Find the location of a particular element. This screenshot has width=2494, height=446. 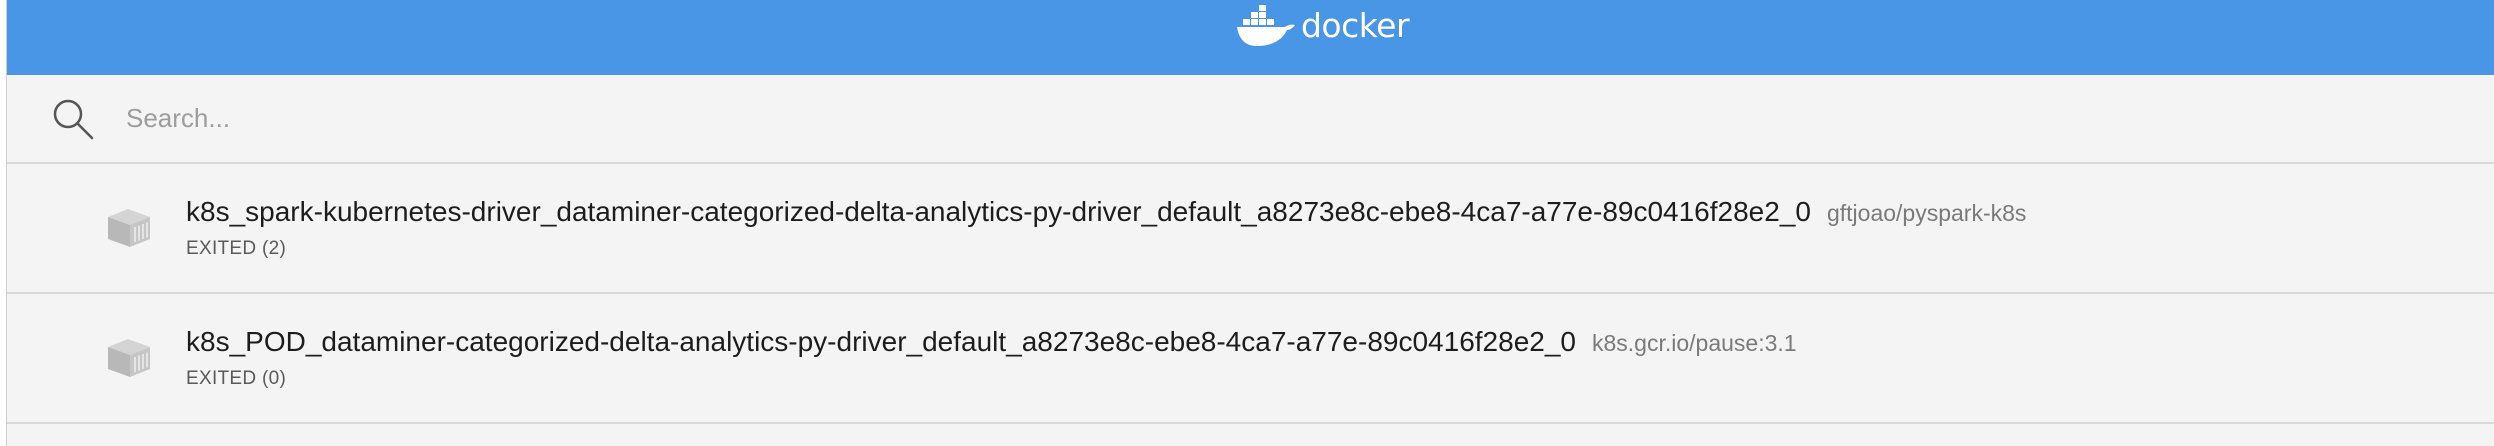

container-image: gftjoao/pyspark-k8s is located at coordinates (1926, 213).